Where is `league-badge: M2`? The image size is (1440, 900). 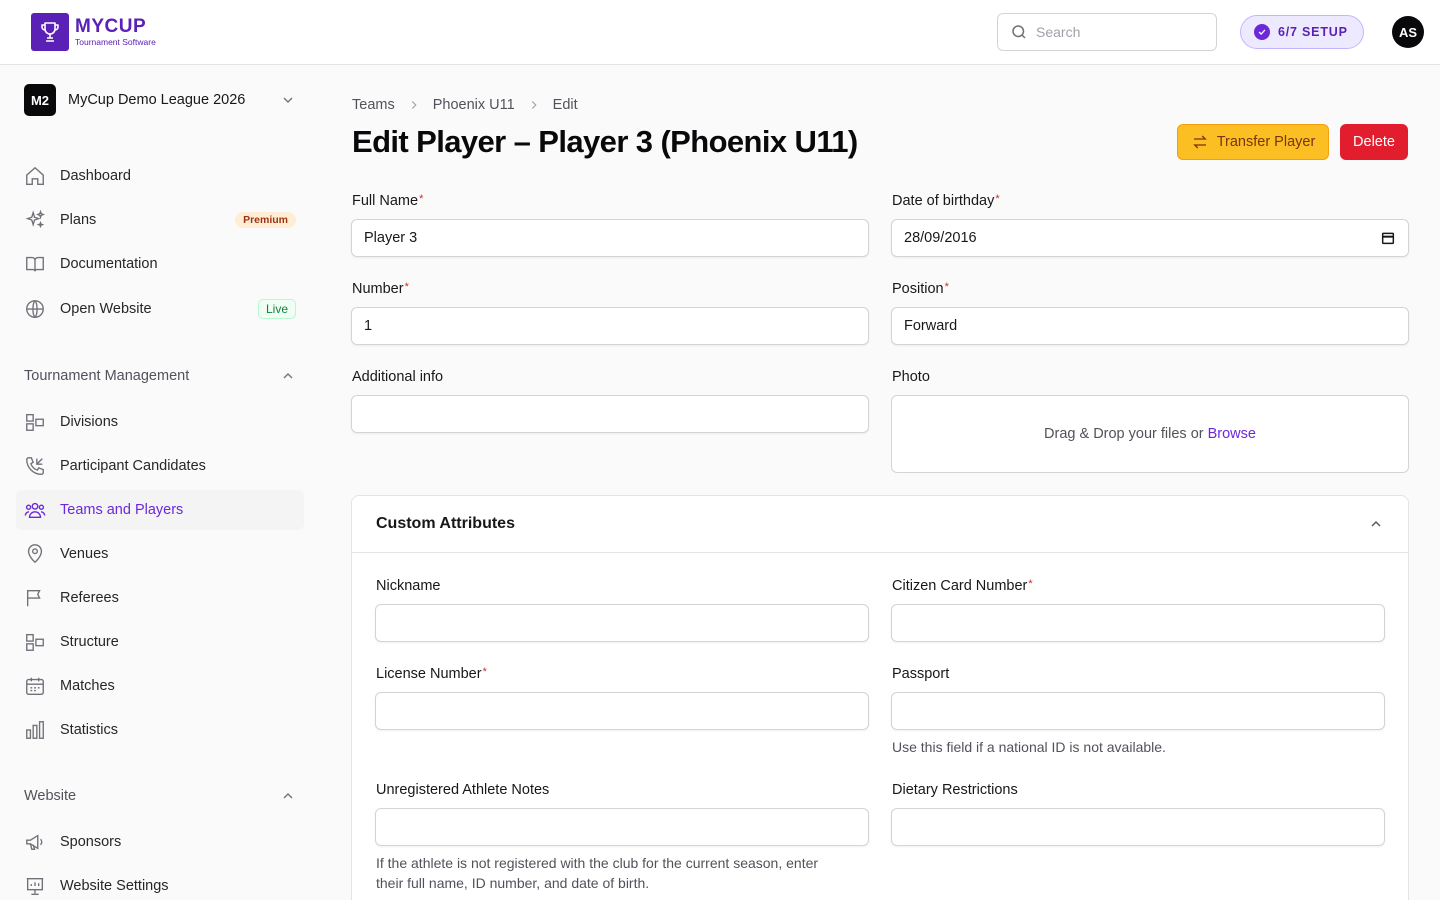 league-badge: M2 is located at coordinates (40, 100).